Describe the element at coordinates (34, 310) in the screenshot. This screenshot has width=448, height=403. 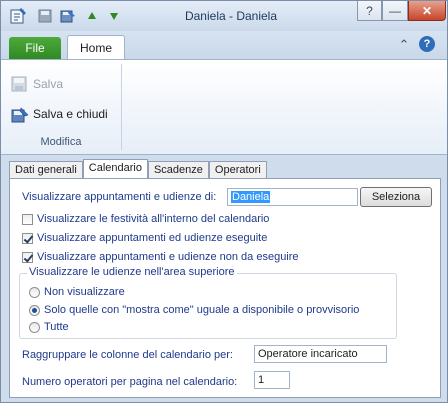
I see `radio-solo-quelle-dot` at that location.